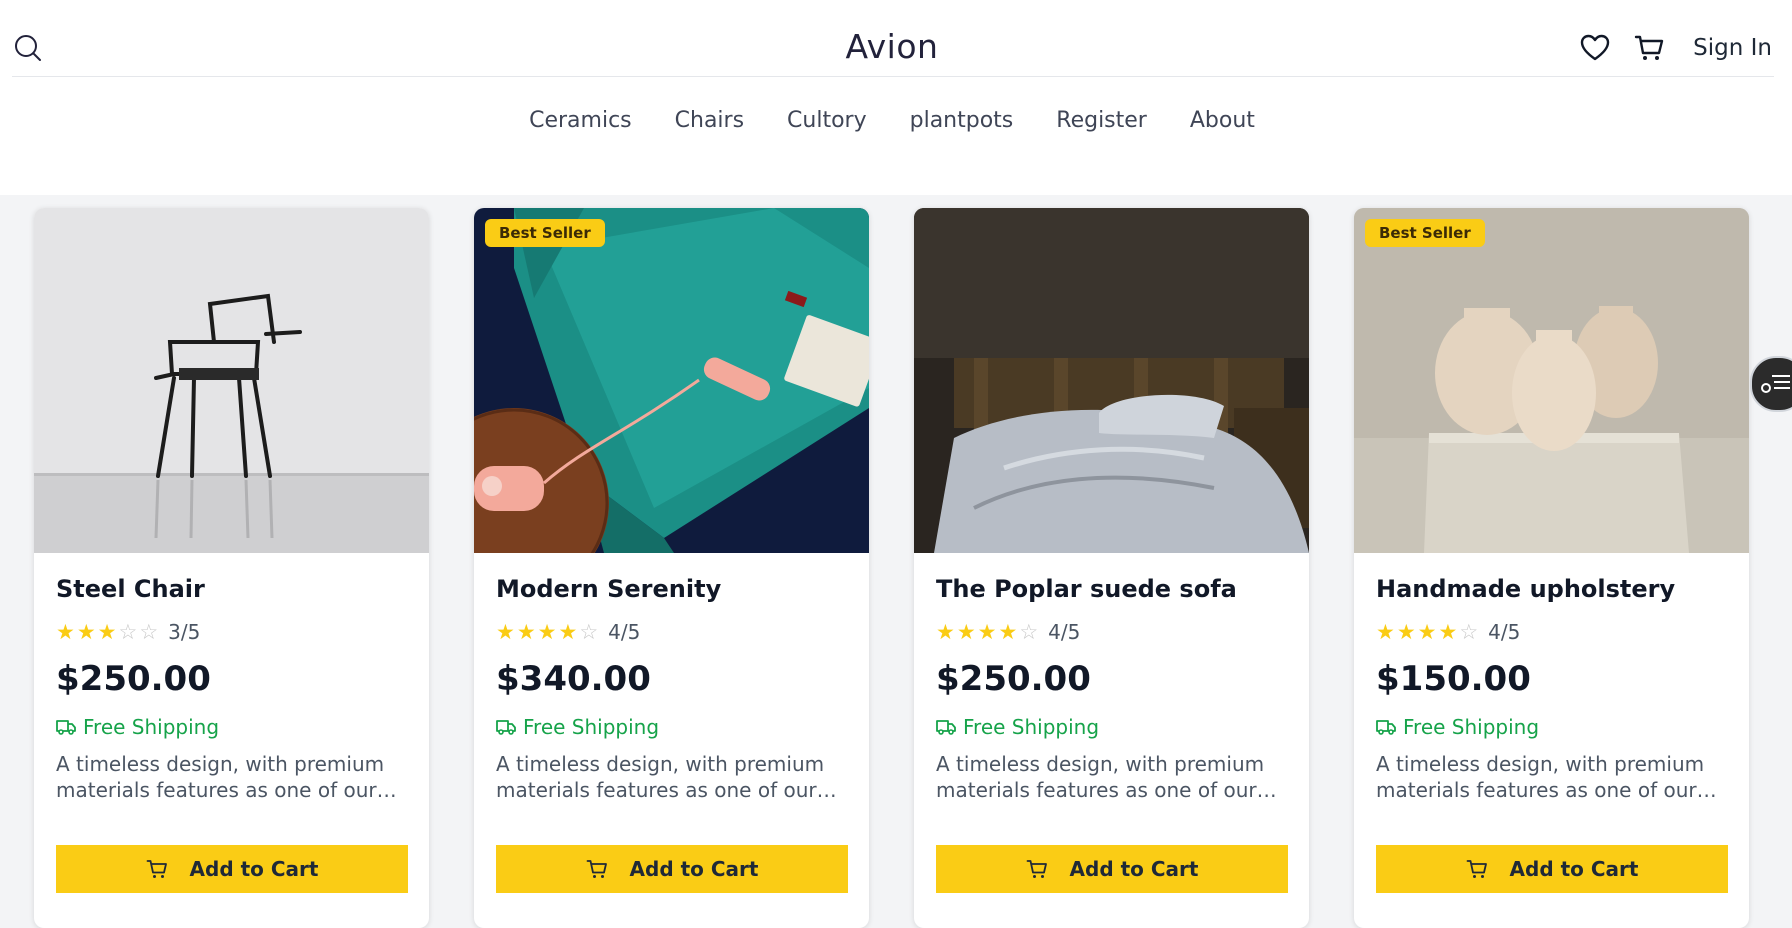 Image resolution: width=1792 pixels, height=928 pixels. What do you see at coordinates (892, 46) in the screenshot?
I see `brand-logo: Avion` at bounding box center [892, 46].